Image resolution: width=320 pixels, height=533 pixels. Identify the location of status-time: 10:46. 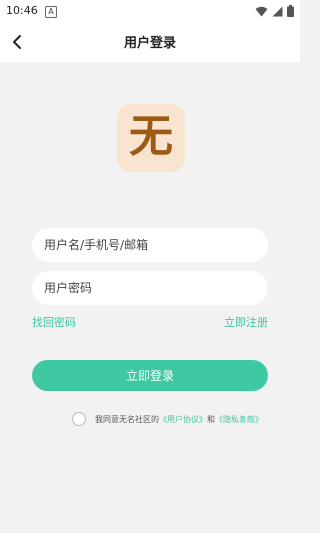
(22, 10).